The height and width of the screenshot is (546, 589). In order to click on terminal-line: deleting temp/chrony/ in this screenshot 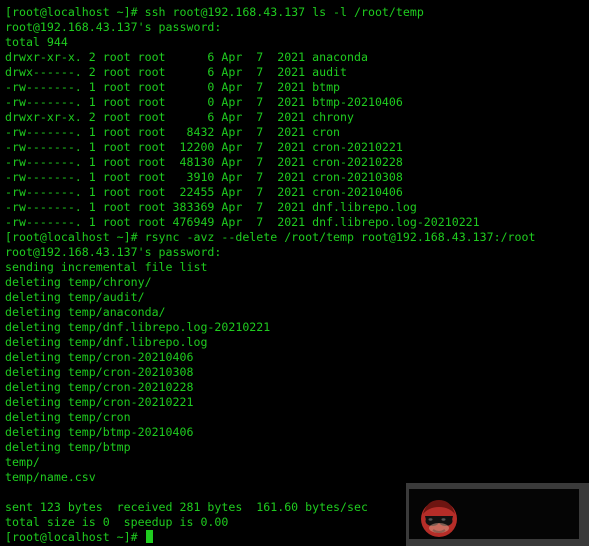, I will do `click(78, 282)`.